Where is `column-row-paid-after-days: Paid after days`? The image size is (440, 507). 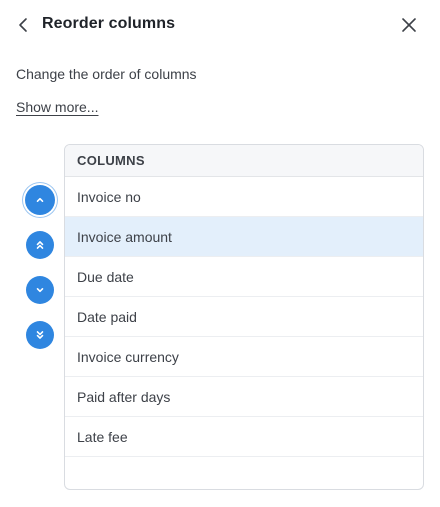
column-row-paid-after-days: Paid after days is located at coordinates (244, 397).